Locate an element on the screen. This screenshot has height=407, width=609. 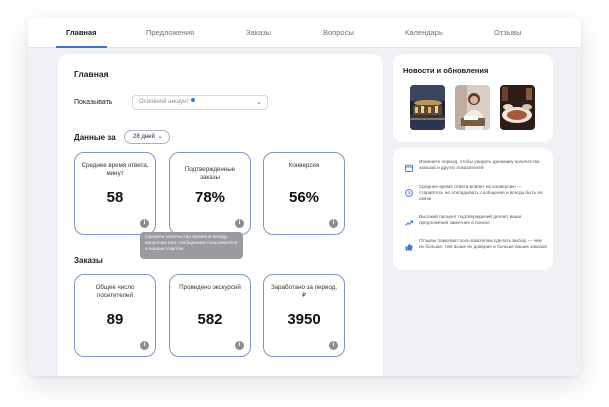
order-card-tours: Проведено экскурсий 582 i is located at coordinates (210, 315).